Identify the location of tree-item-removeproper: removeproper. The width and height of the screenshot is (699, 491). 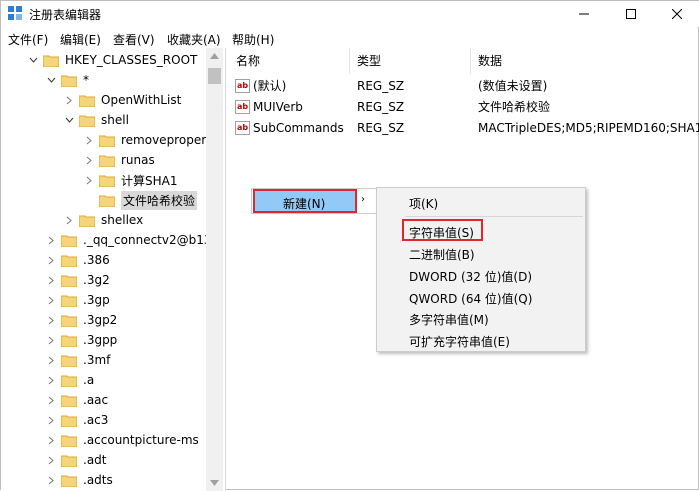
(144, 140).